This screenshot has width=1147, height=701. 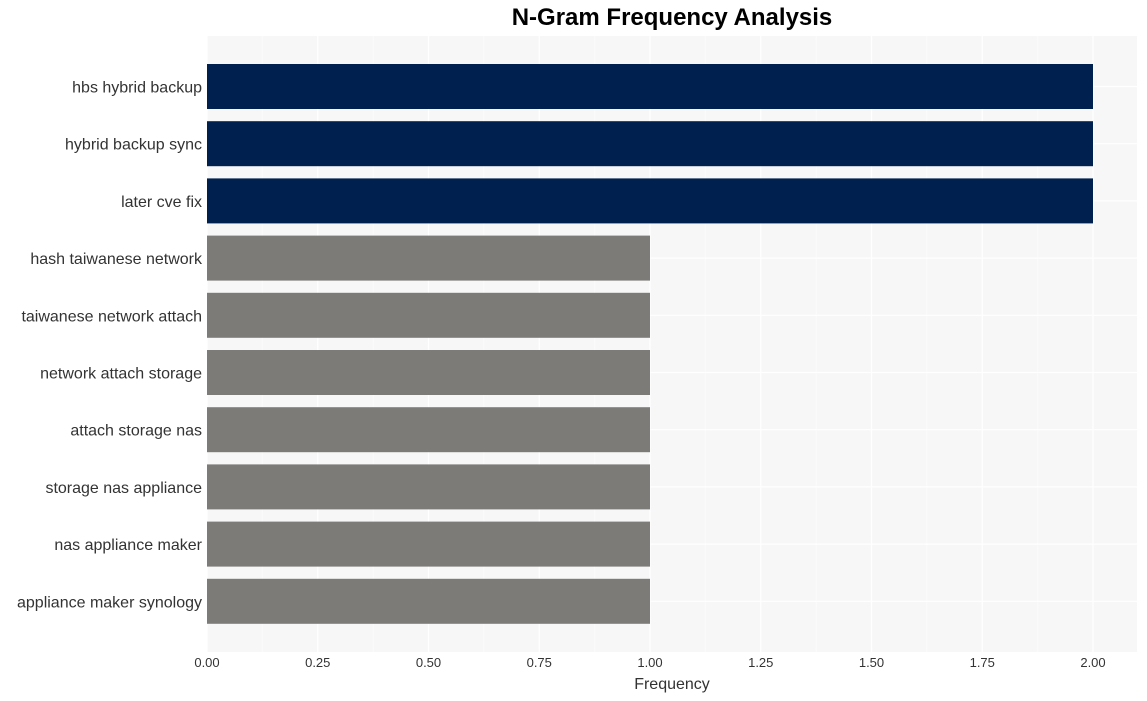 I want to click on y-tick-label: hybrid backup sync, so click(x=133, y=145).